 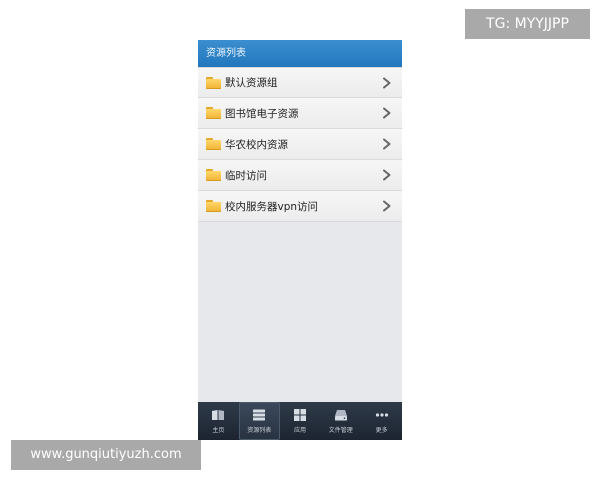 What do you see at coordinates (299, 430) in the screenshot?
I see `tab-label: 应用` at bounding box center [299, 430].